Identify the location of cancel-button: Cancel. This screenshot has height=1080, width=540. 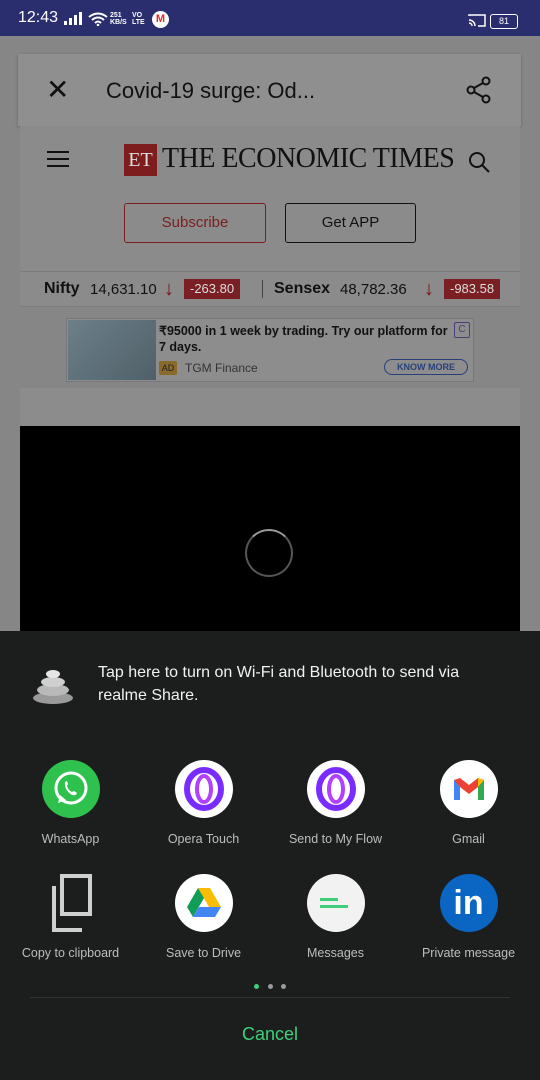
(270, 1034).